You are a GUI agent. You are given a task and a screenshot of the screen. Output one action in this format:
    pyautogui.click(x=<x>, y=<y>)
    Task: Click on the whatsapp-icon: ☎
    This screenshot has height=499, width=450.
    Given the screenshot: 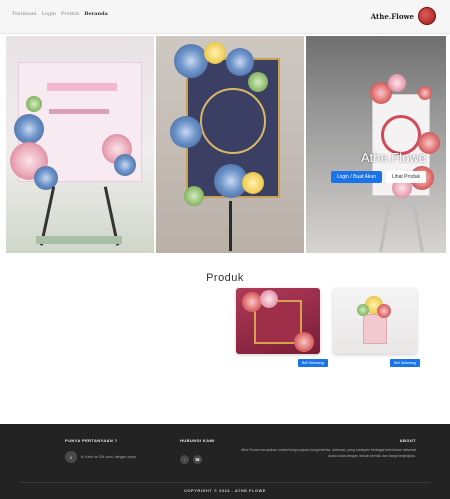 What is the action you would take?
    pyautogui.click(x=197, y=459)
    